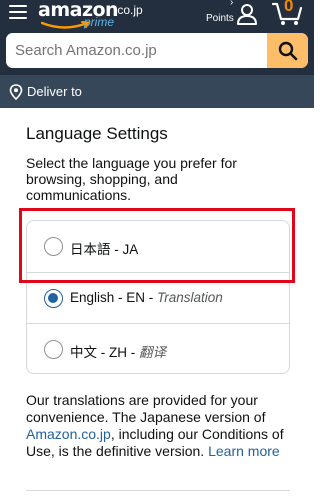 The image size is (320, 500). I want to click on amazon-co-jp-link: Amazon.co.jp, so click(68, 434).